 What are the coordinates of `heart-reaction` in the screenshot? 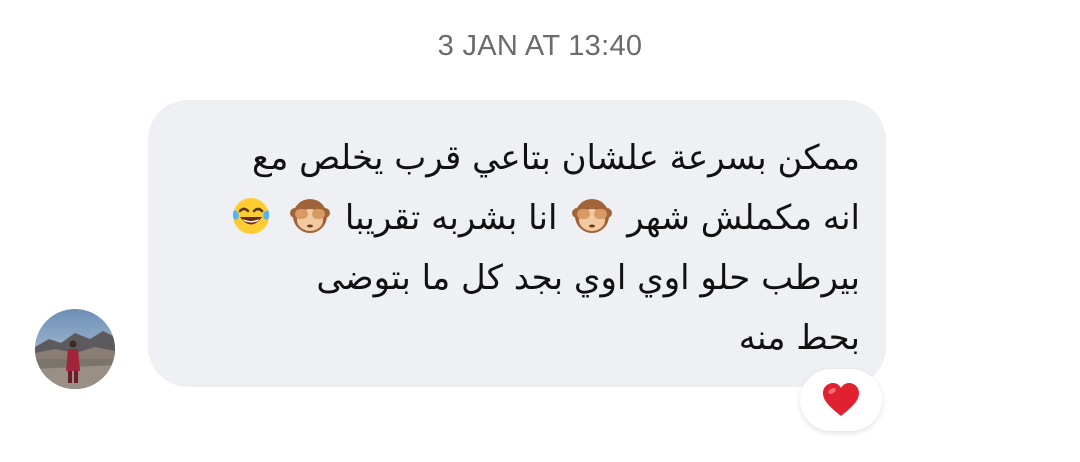 It's located at (841, 400).